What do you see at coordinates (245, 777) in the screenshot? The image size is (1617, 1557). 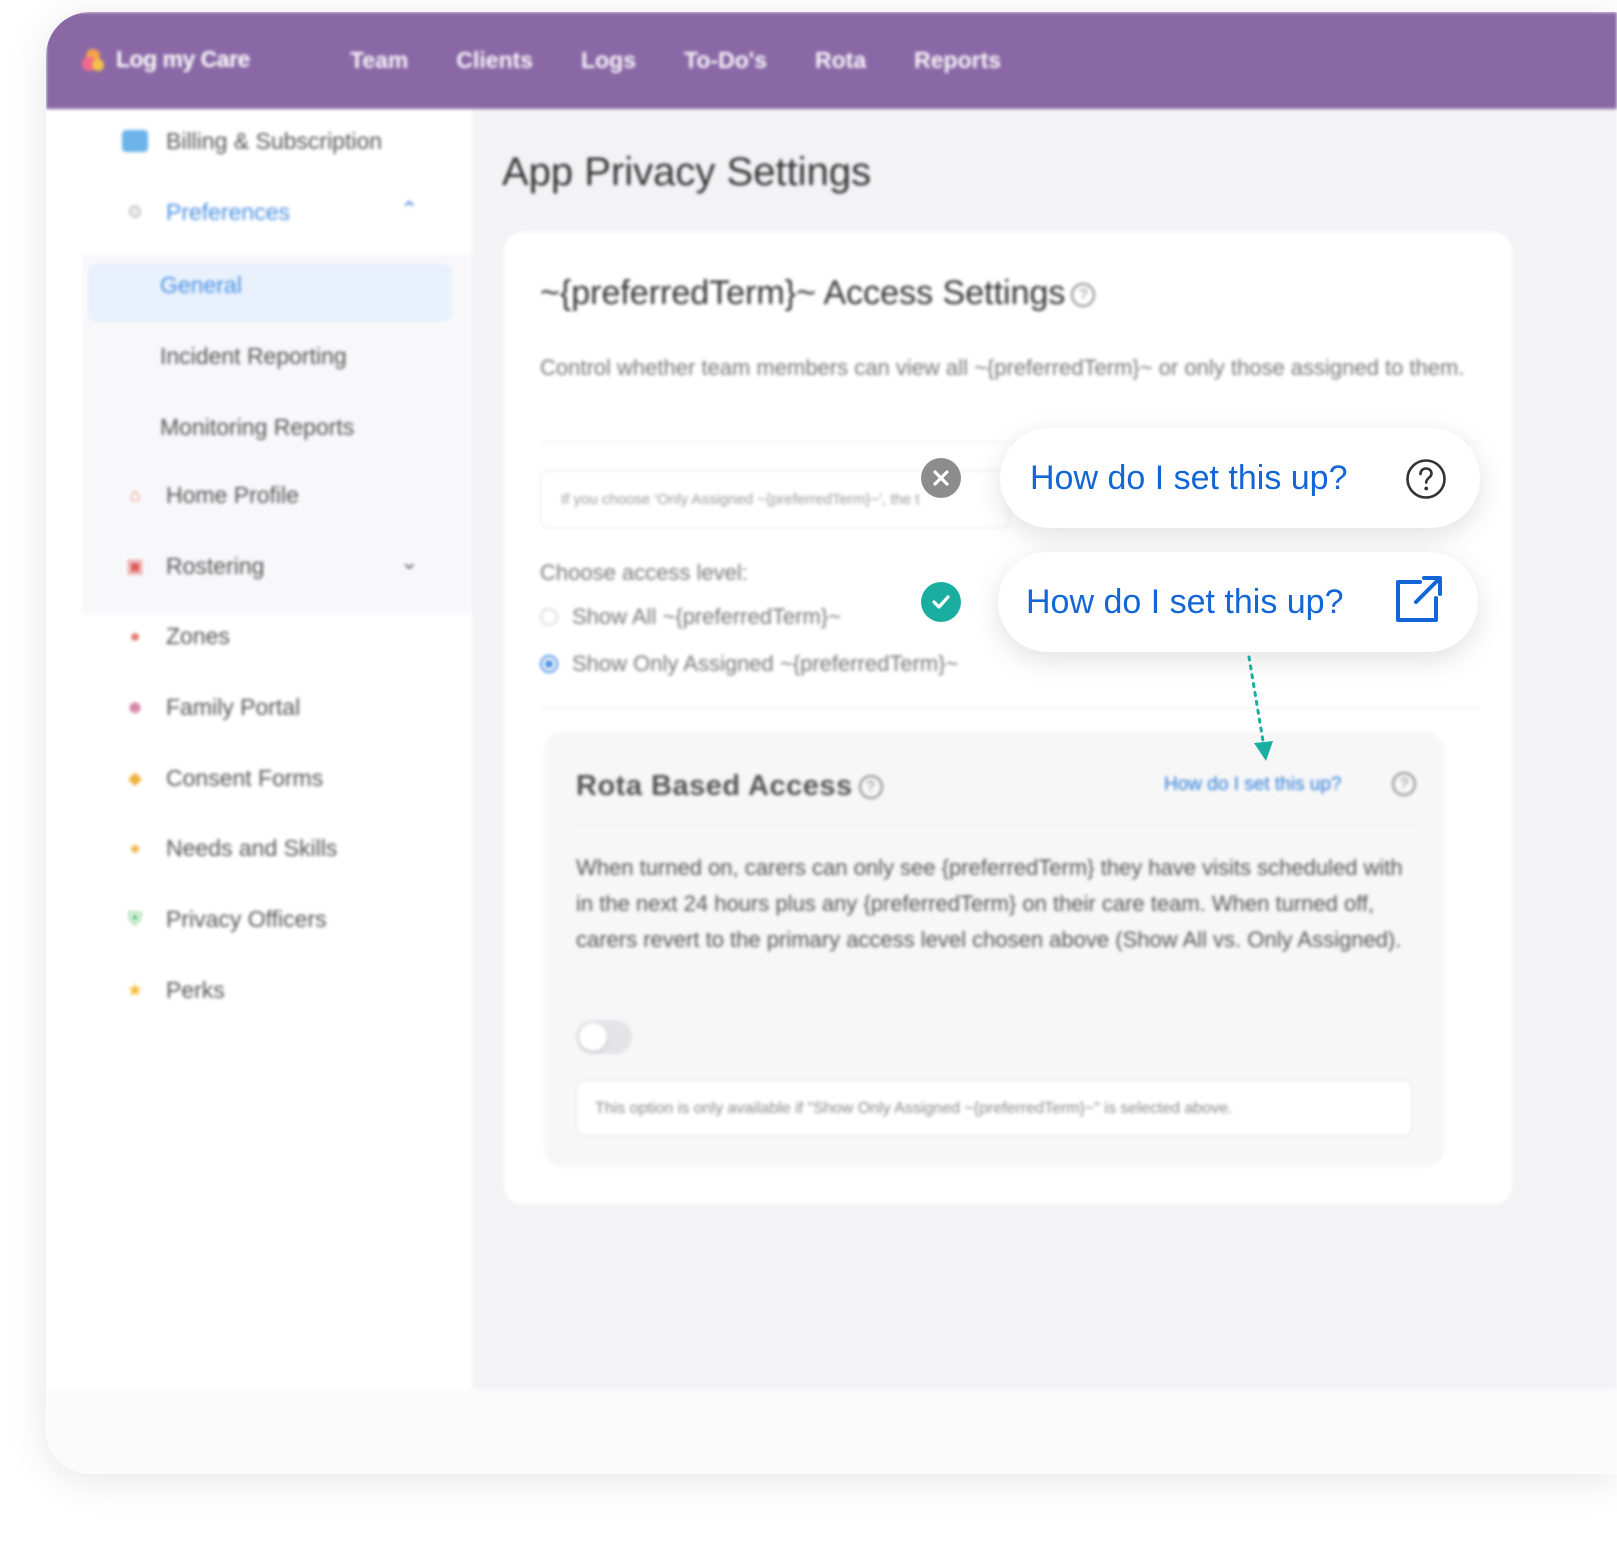 I see `sidebar-item-label: Consent Forms` at bounding box center [245, 777].